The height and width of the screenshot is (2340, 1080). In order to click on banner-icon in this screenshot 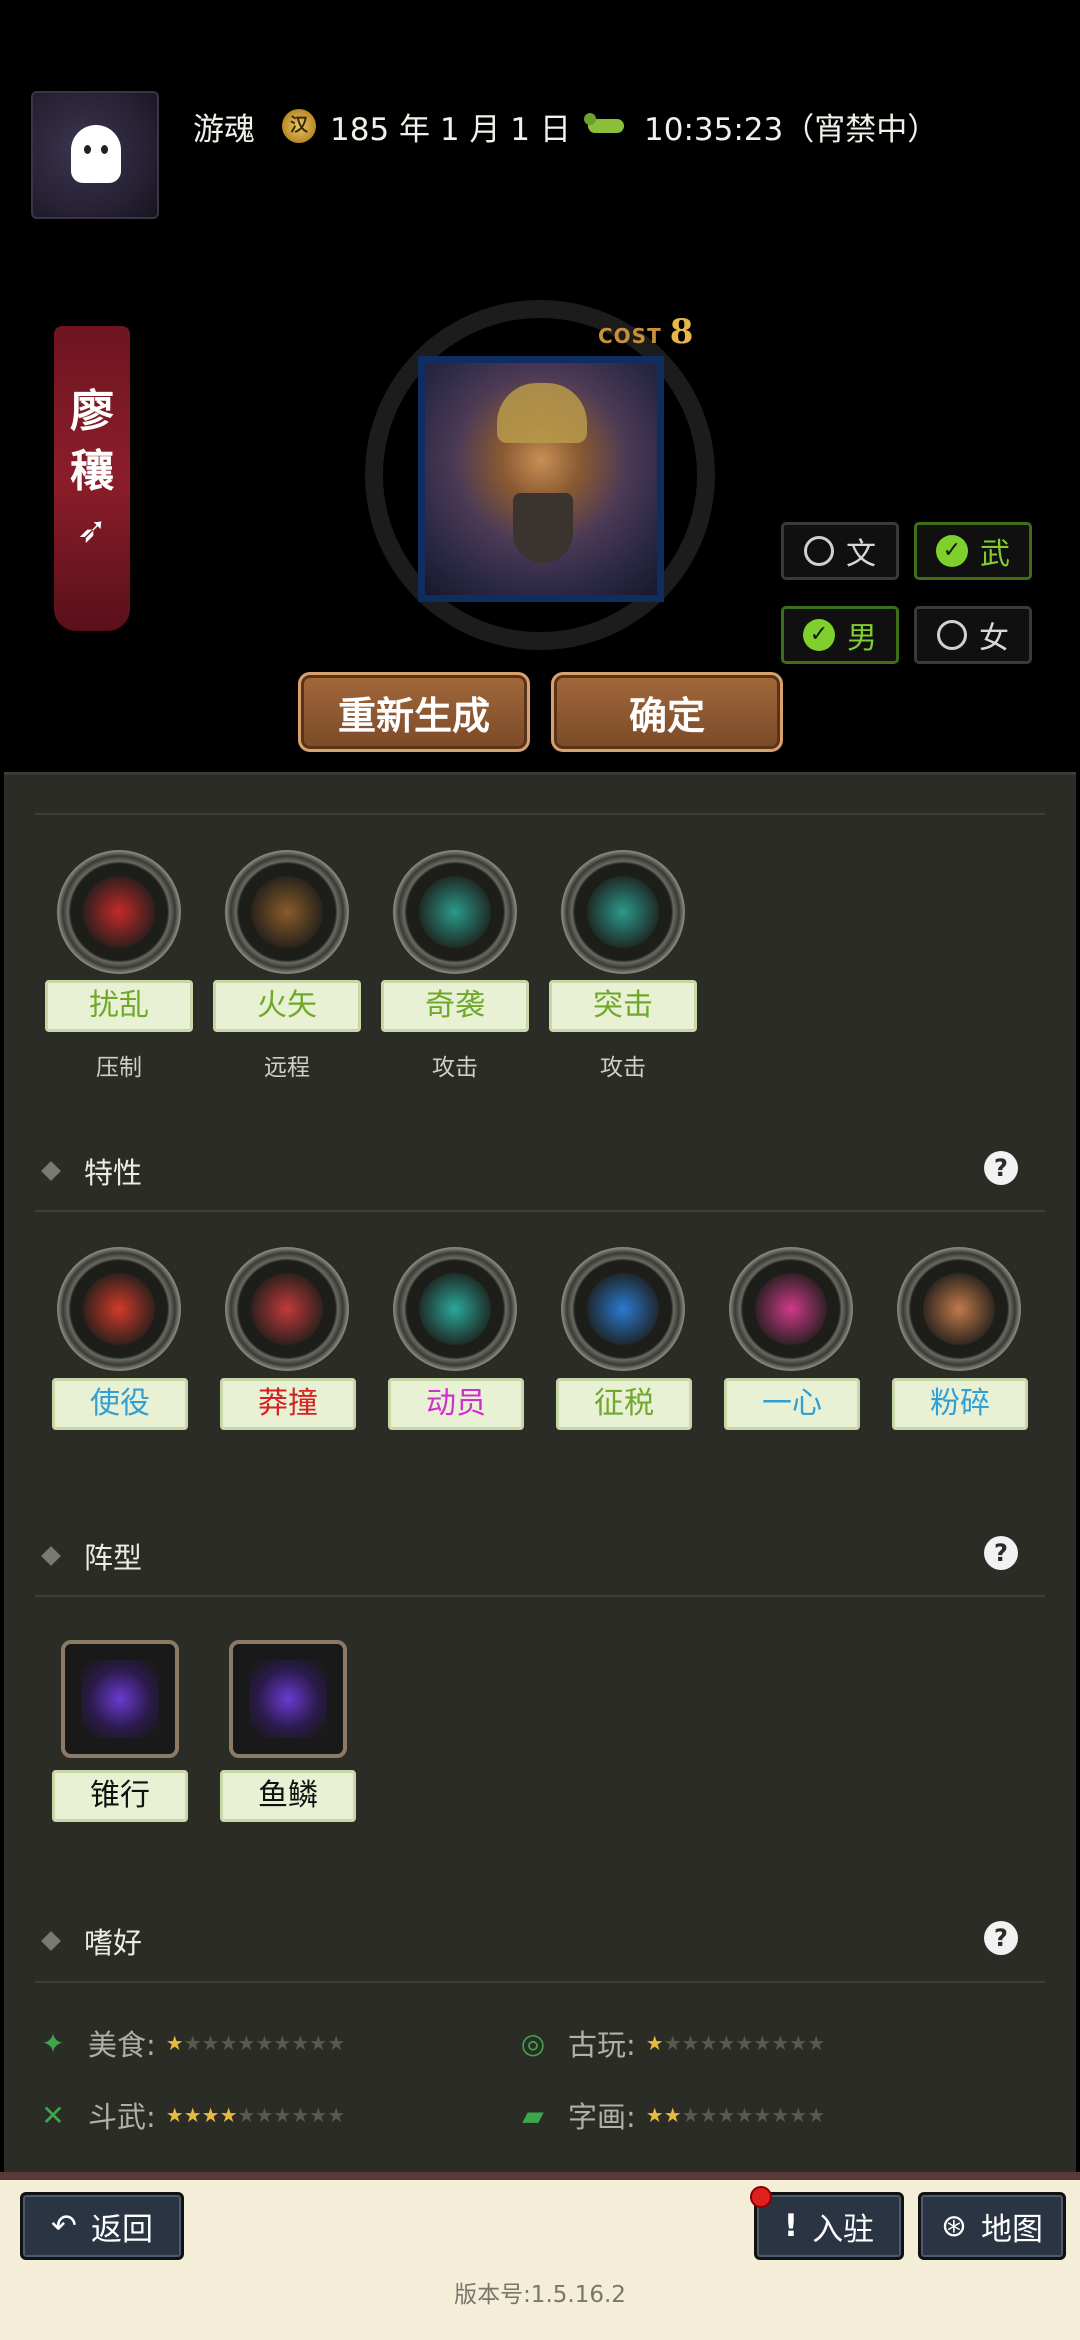, I will do `click(455, 1309)`.